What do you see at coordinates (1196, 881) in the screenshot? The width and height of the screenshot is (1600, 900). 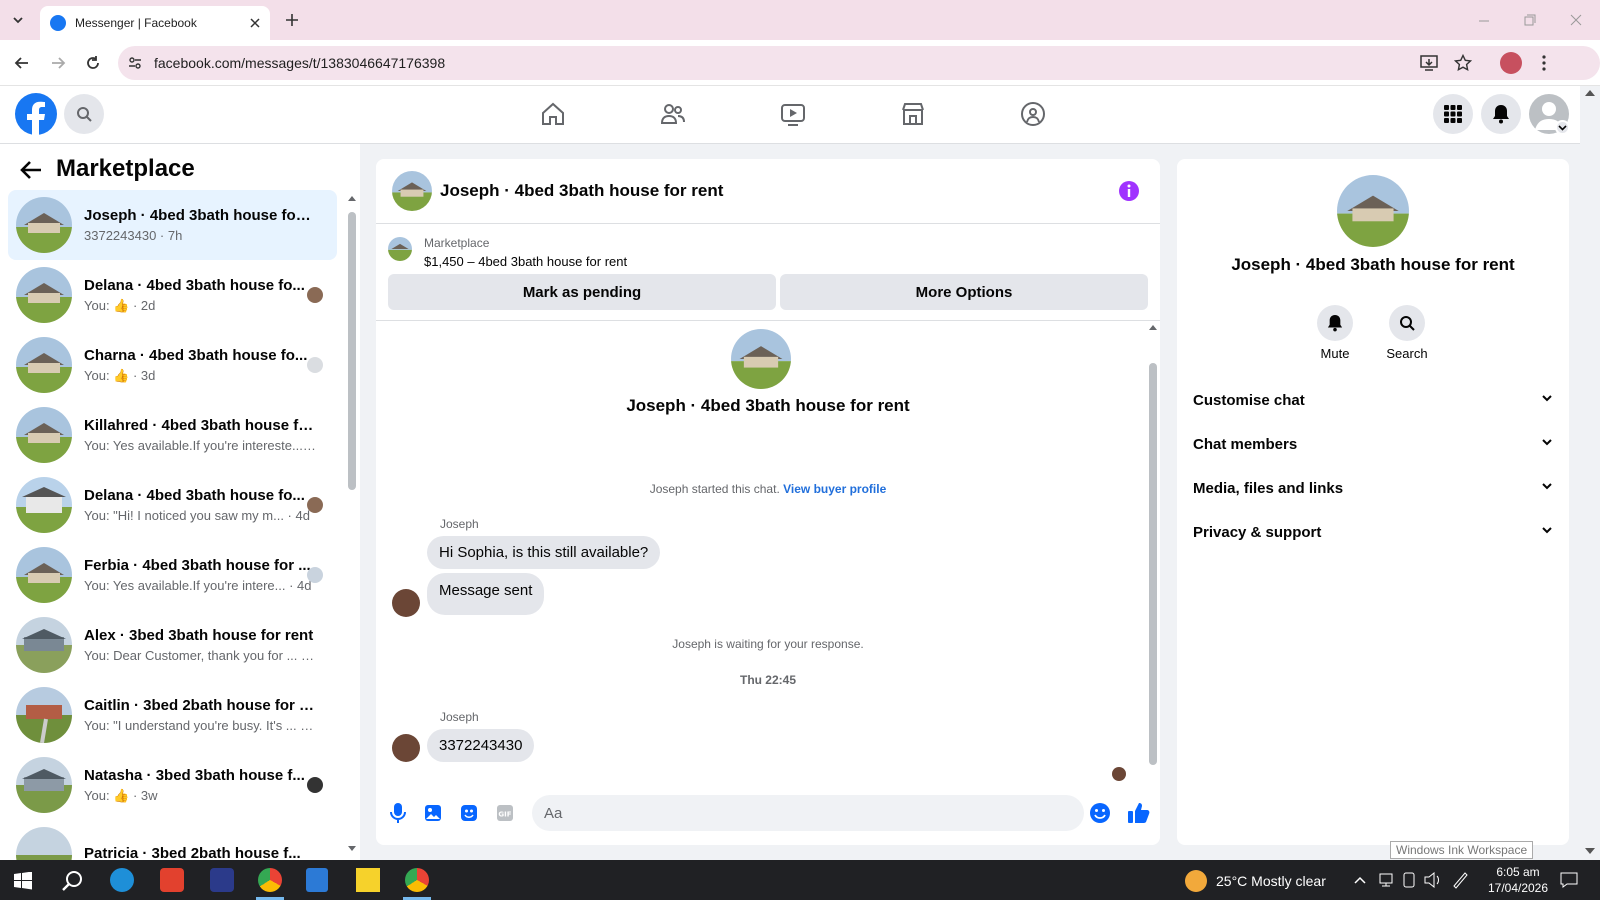 I see `weather-moon-icon` at bounding box center [1196, 881].